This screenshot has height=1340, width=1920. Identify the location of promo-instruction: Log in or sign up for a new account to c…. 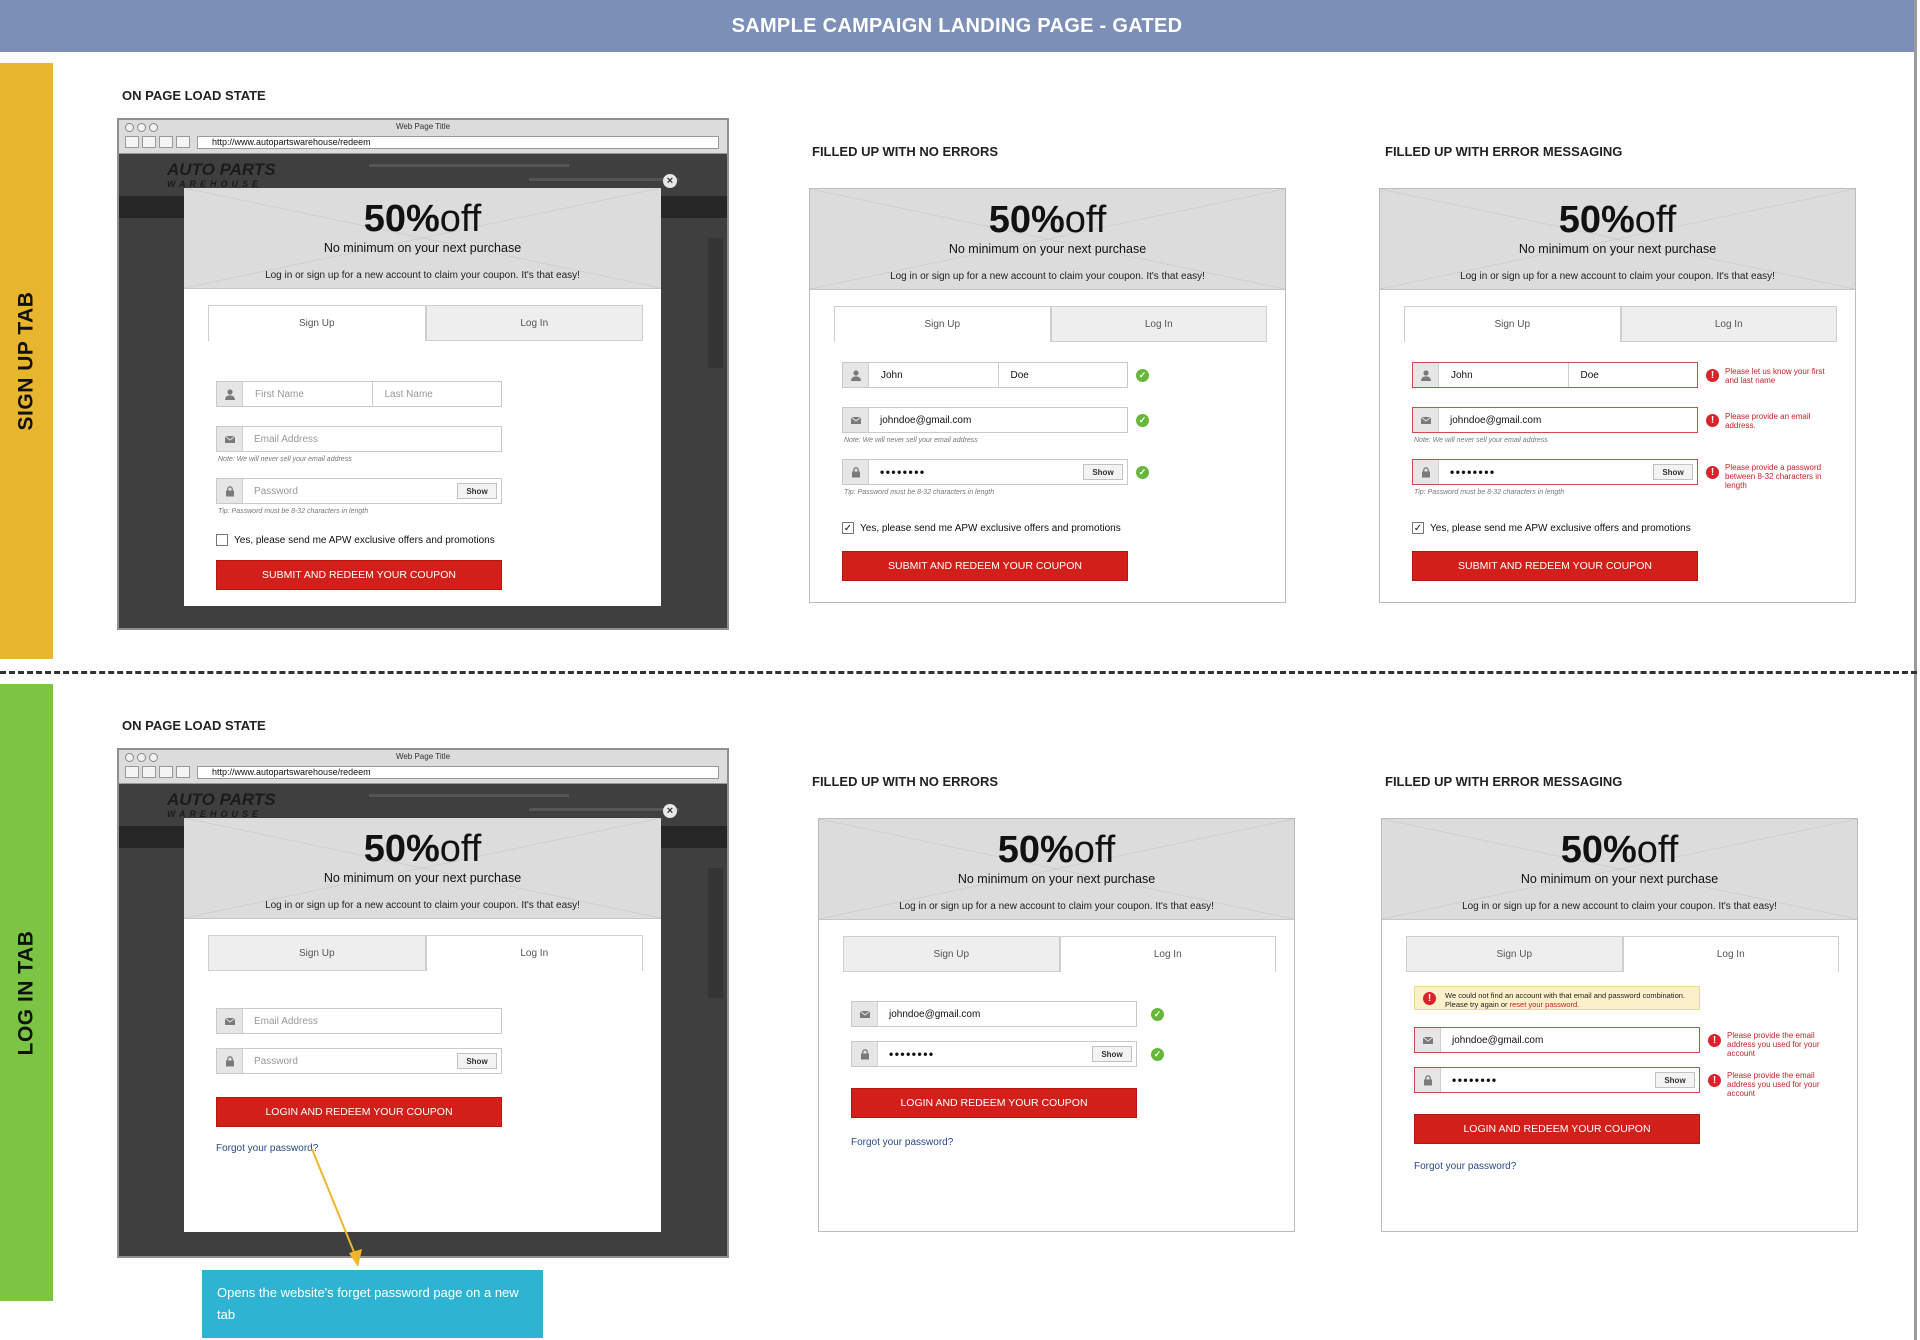
(1617, 276).